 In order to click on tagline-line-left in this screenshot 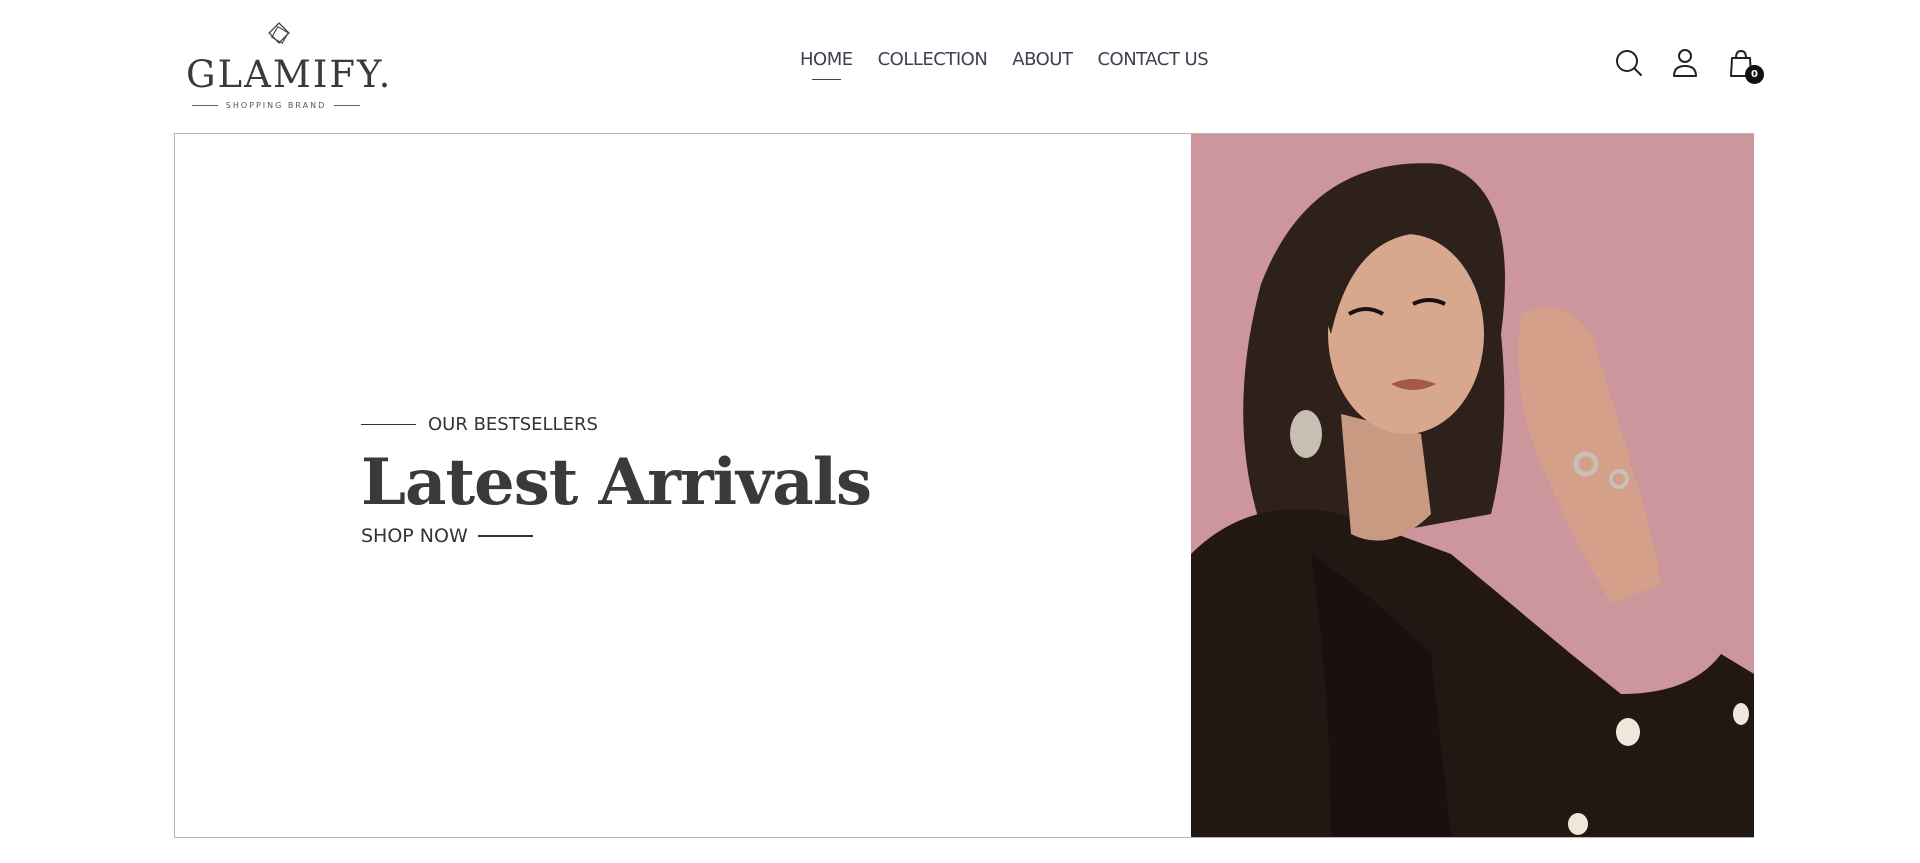, I will do `click(204, 105)`.